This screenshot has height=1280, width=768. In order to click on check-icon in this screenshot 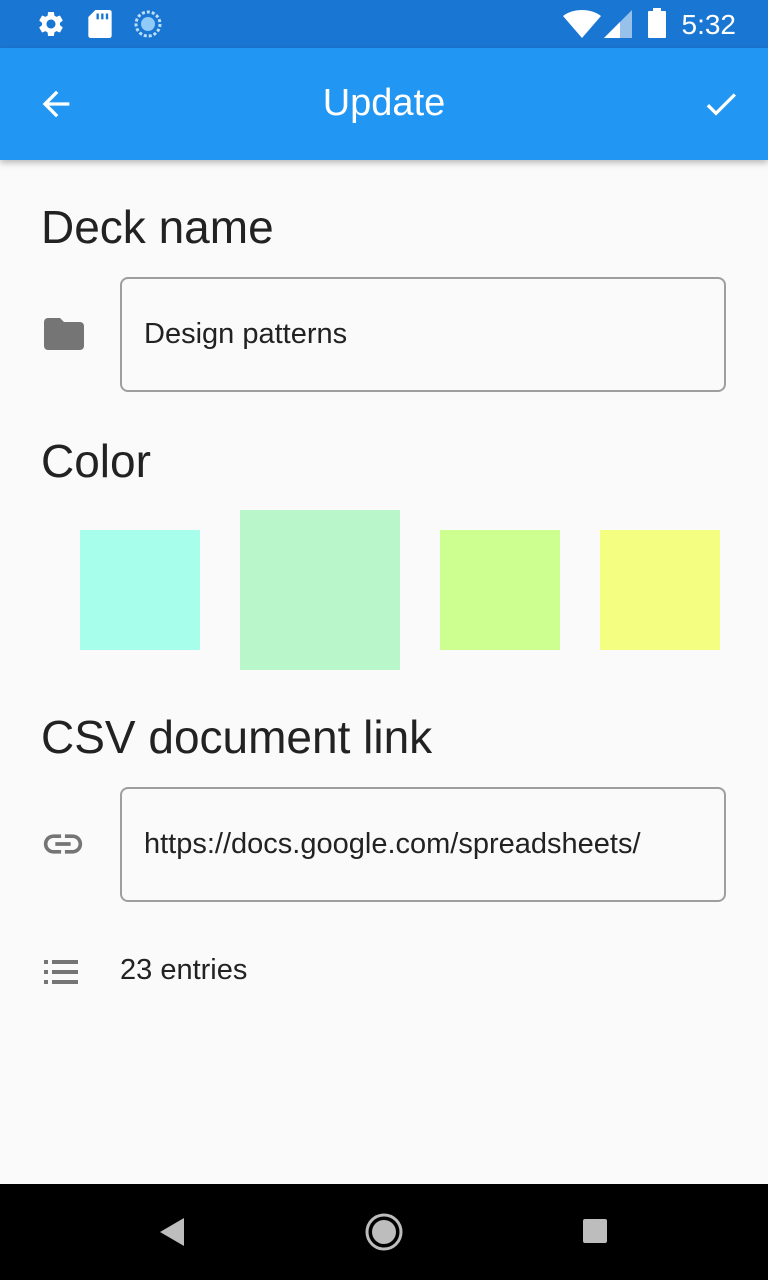, I will do `click(721, 104)`.